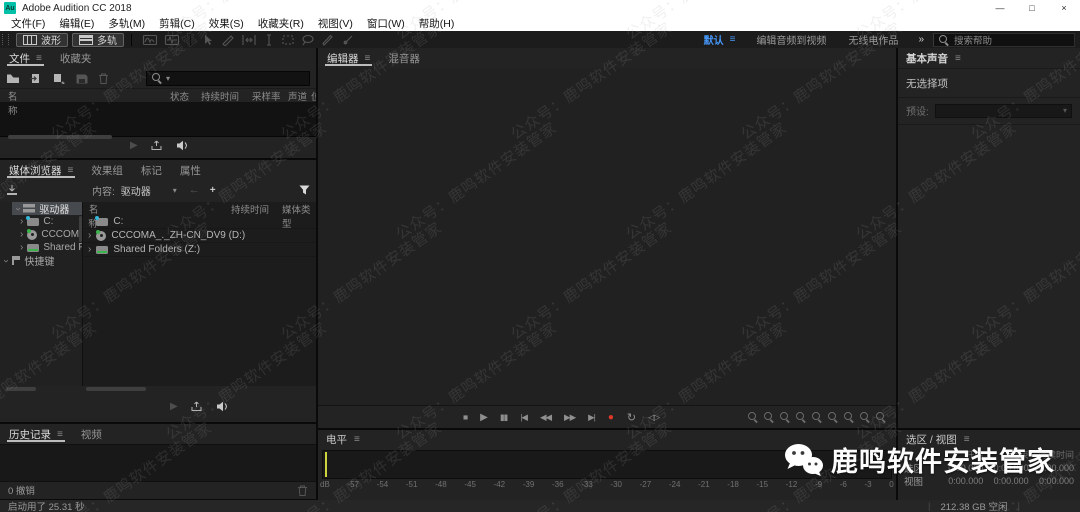 This screenshot has width=1080, height=512. What do you see at coordinates (228, 40) in the screenshot?
I see `razor-tool-icon` at bounding box center [228, 40].